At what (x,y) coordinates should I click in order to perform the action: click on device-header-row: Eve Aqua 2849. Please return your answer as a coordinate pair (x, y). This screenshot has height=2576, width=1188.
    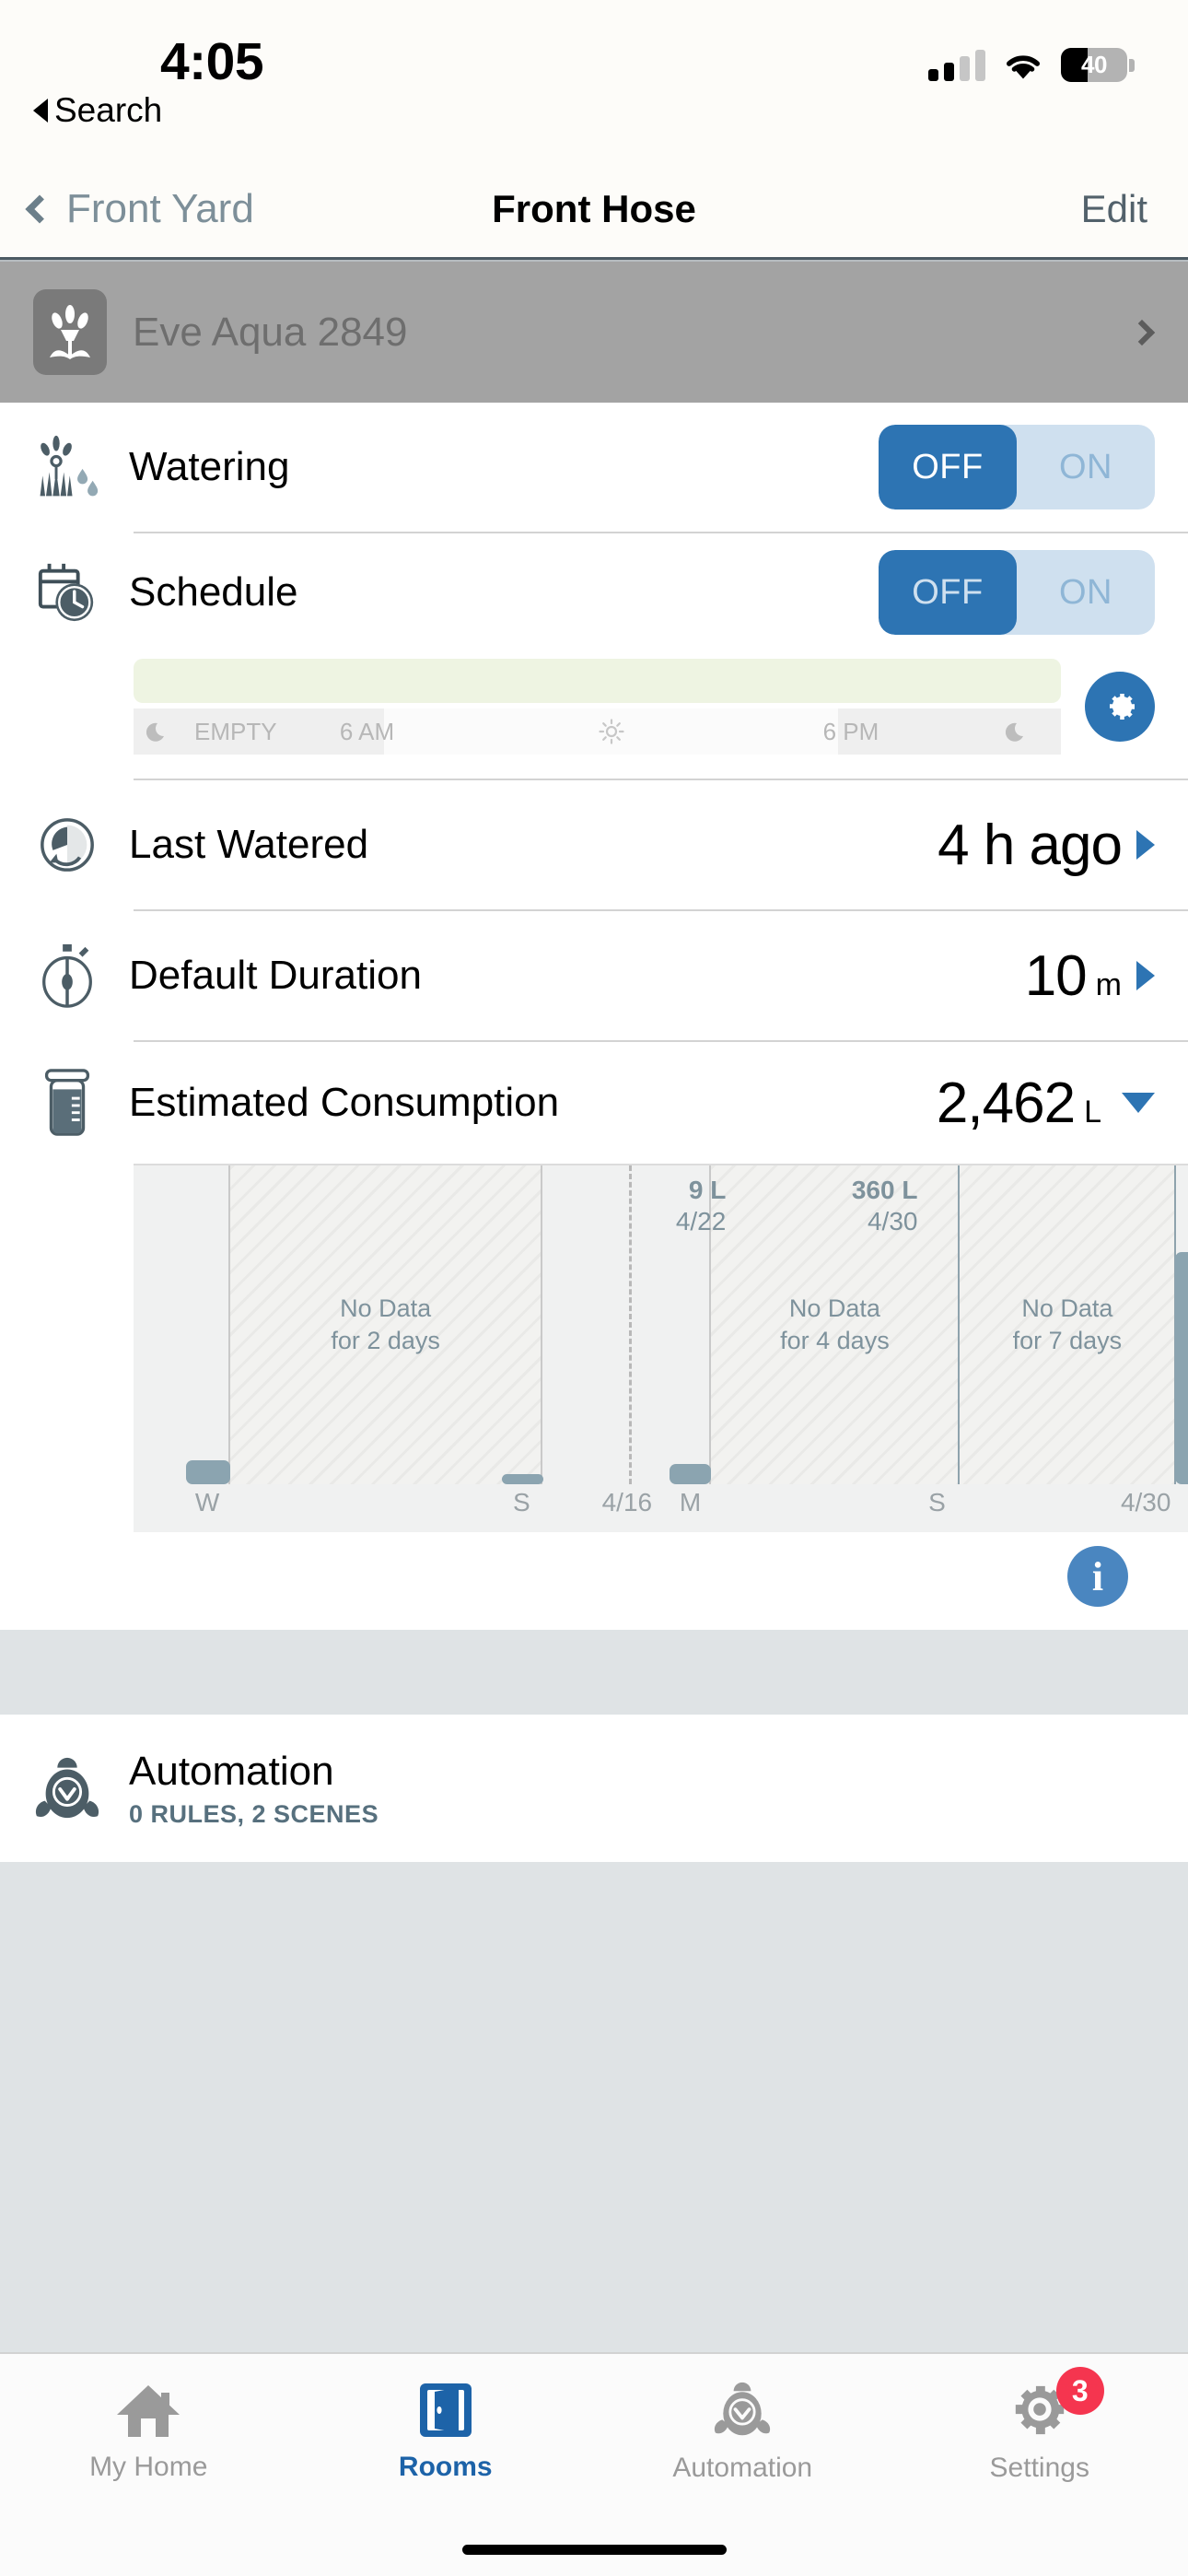
    Looking at the image, I should click on (594, 331).